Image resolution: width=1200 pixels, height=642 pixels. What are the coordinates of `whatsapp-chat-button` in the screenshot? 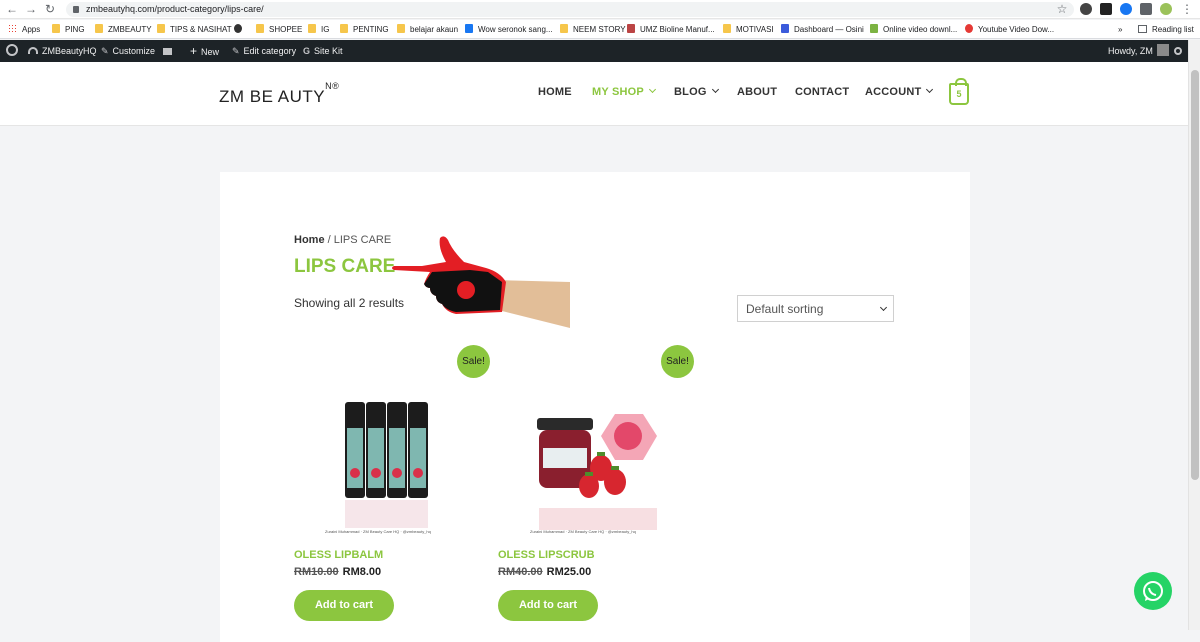 It's located at (1153, 591).